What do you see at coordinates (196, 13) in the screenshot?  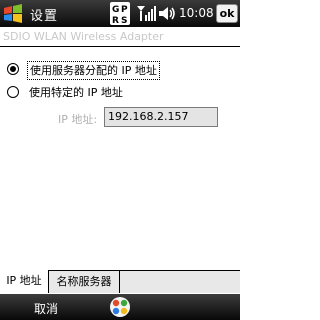 I see `clock: 10:08` at bounding box center [196, 13].